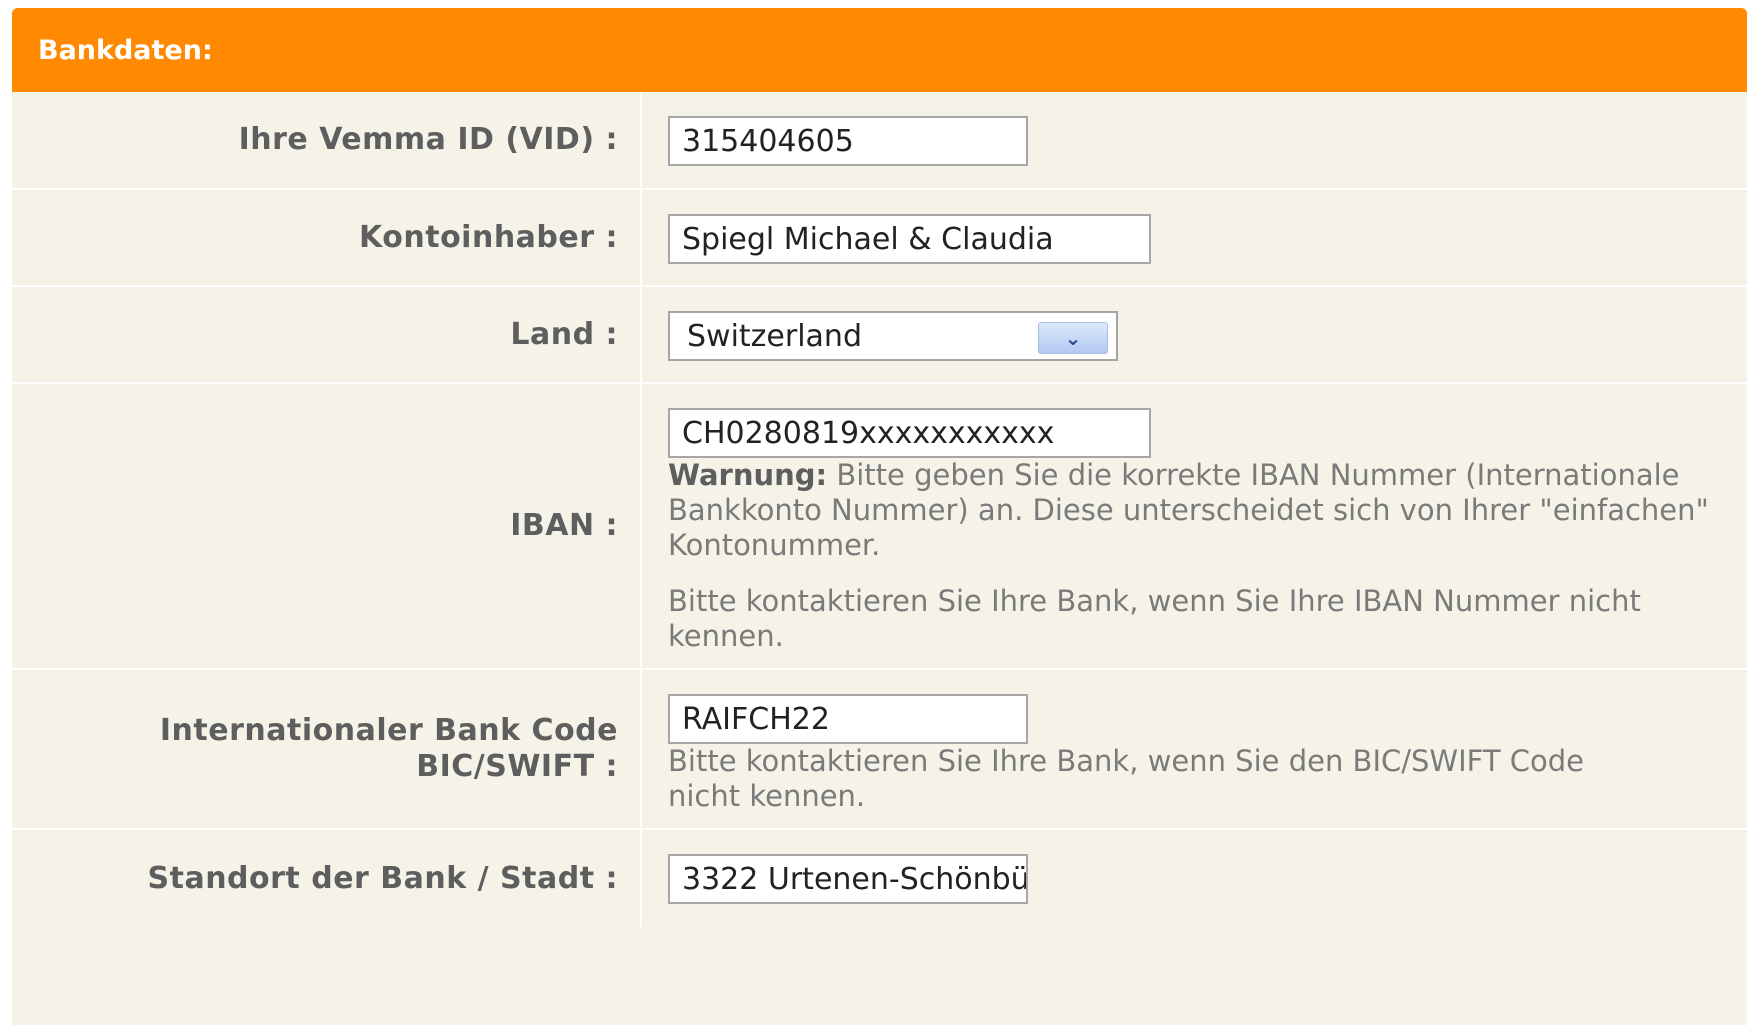 This screenshot has width=1747, height=1025. I want to click on iban-label: IBAN :, so click(564, 525).